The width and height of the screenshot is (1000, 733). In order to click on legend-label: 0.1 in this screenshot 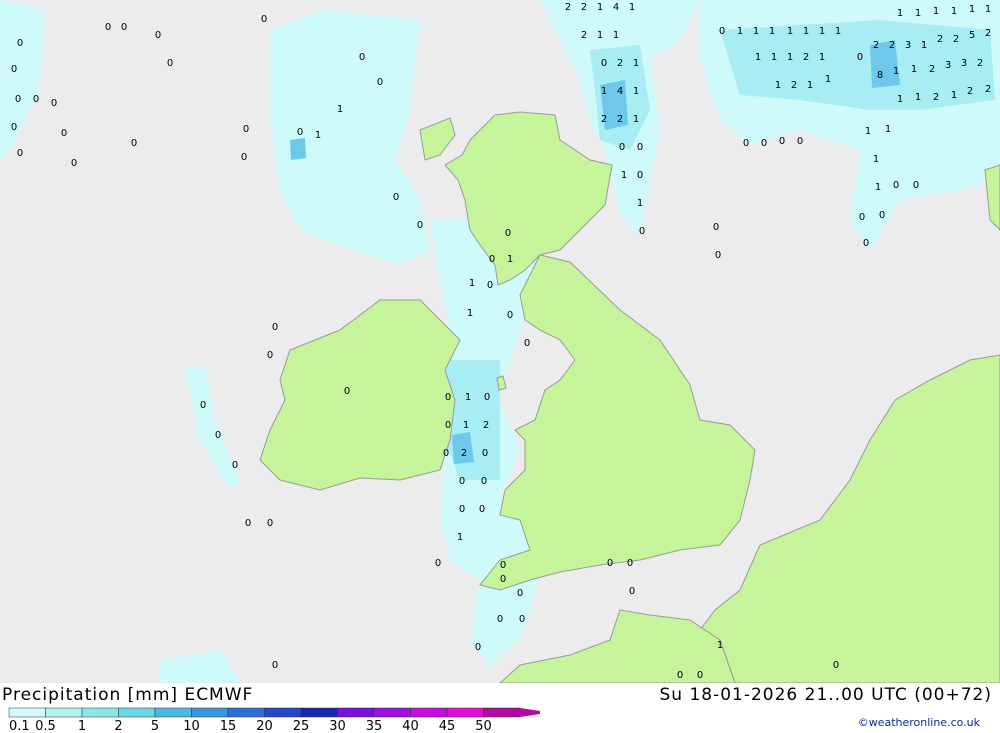, I will do `click(19, 726)`.